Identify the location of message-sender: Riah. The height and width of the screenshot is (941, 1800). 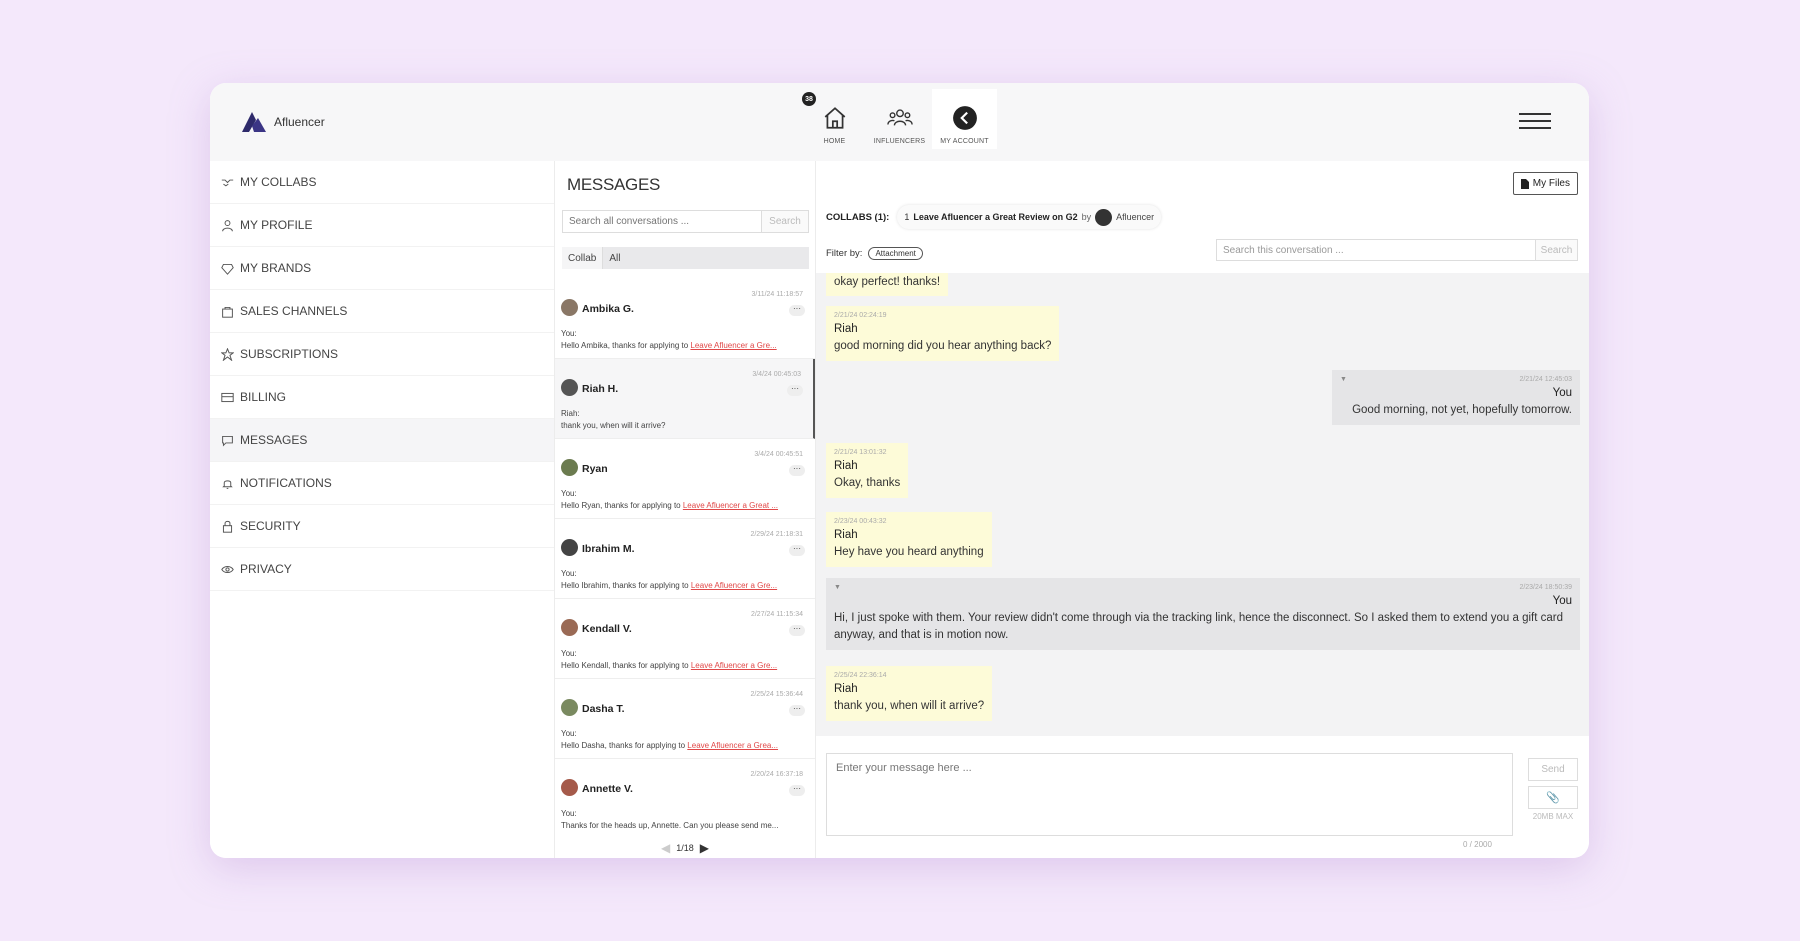
(846, 329).